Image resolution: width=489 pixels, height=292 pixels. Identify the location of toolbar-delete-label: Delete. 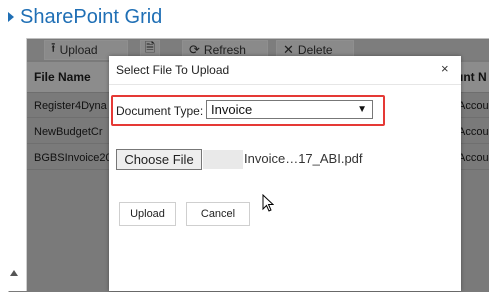
(315, 50).